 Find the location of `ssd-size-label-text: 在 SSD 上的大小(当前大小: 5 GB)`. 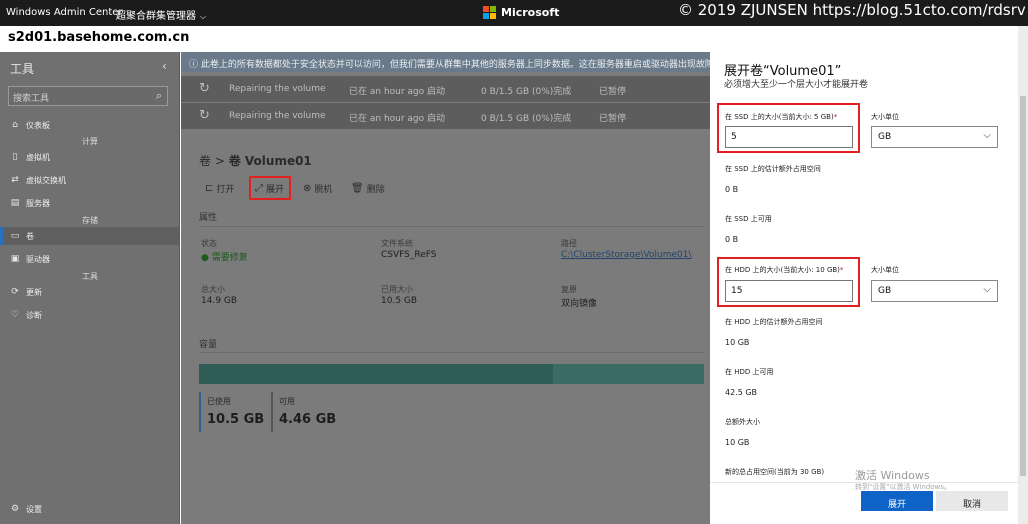

ssd-size-label-text: 在 SSD 上的大小(当前大小: 5 GB) is located at coordinates (779, 117).